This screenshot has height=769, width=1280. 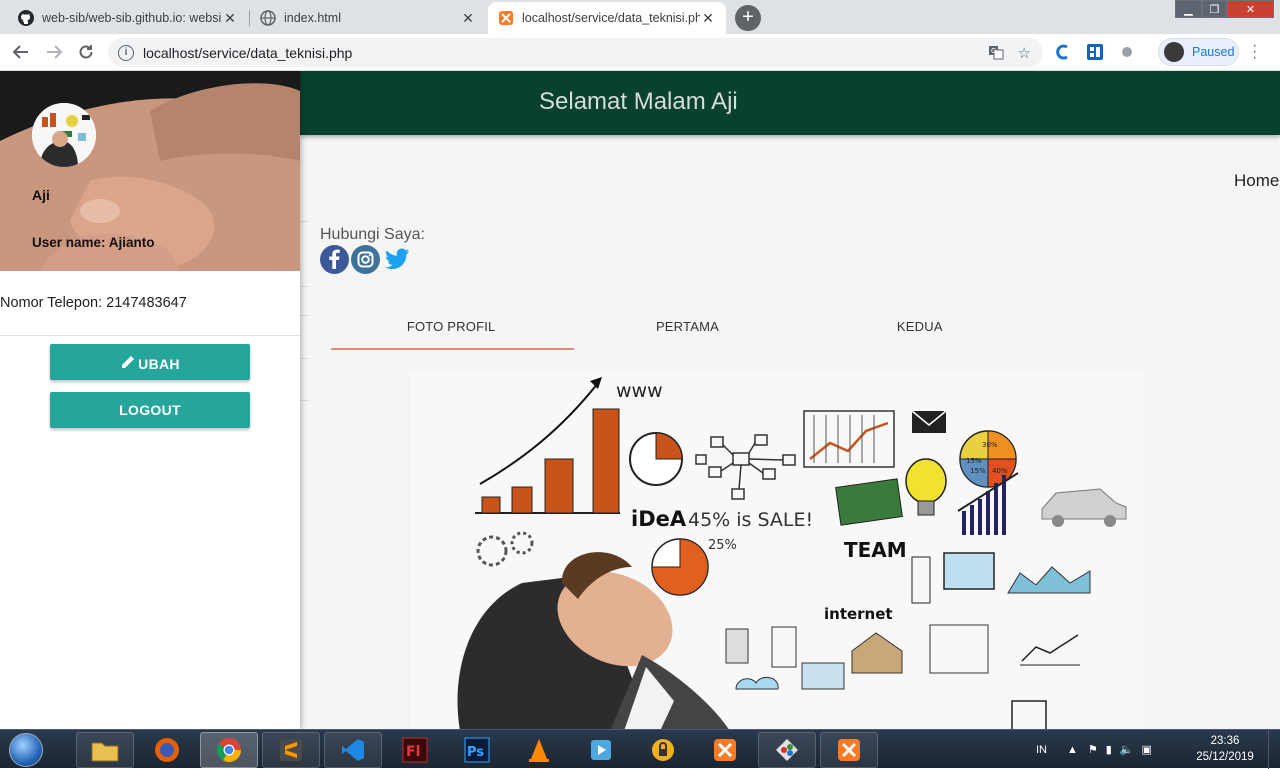 What do you see at coordinates (291, 750) in the screenshot?
I see `sublime-text-icon` at bounding box center [291, 750].